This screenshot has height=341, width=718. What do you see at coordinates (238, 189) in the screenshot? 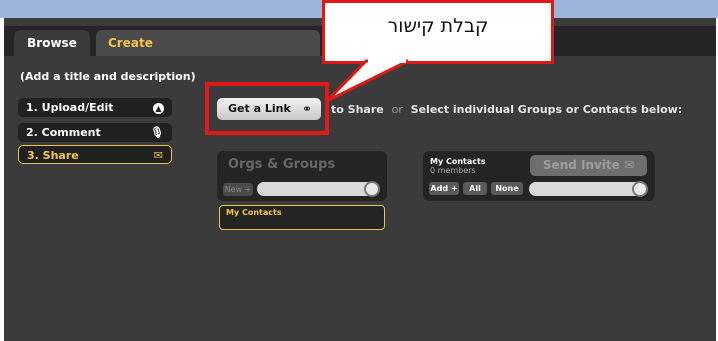
I see `new-group-button: New +` at bounding box center [238, 189].